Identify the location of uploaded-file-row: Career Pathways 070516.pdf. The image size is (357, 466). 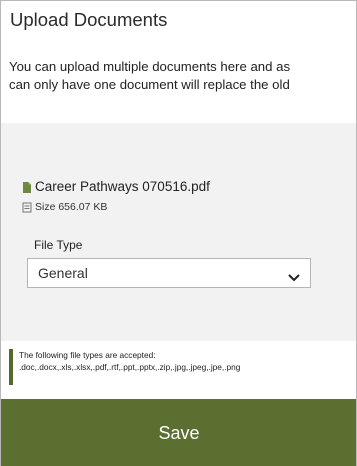
(116, 186).